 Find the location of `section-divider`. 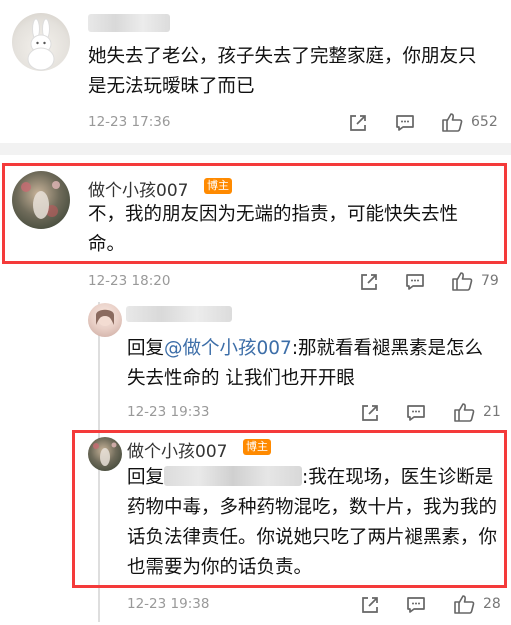

section-divider is located at coordinates (255, 149).